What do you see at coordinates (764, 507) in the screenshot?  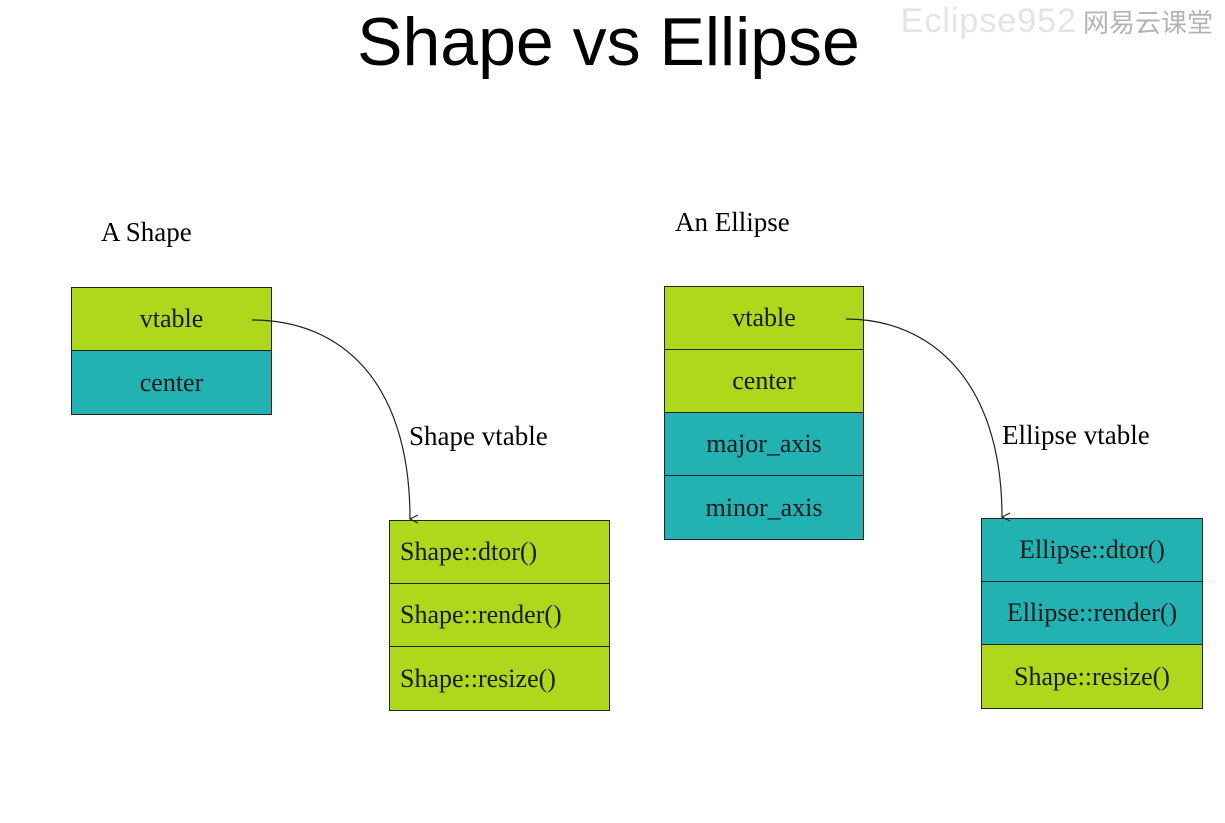 I see `ellipse-field-minor-axis: minor_axis` at bounding box center [764, 507].